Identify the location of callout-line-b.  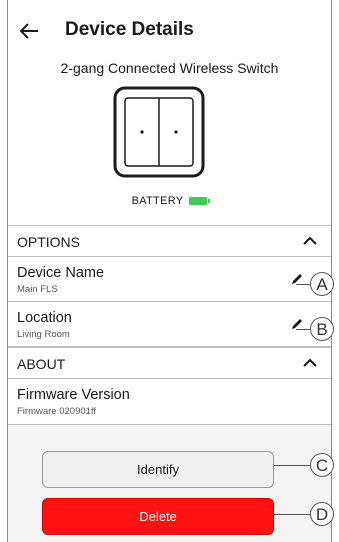
(303, 329).